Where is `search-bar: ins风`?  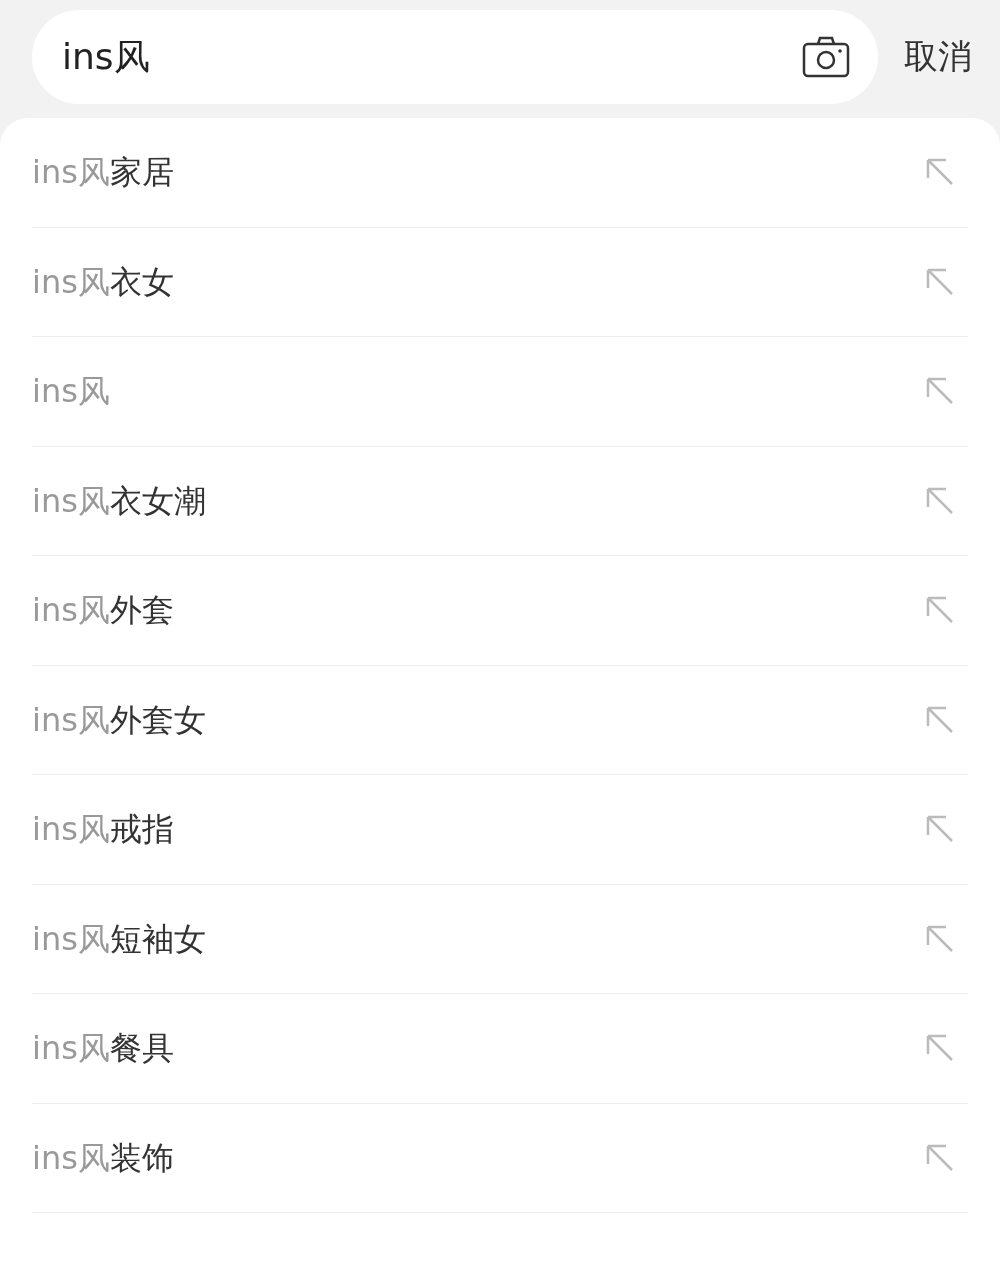
search-bar: ins风 is located at coordinates (455, 57).